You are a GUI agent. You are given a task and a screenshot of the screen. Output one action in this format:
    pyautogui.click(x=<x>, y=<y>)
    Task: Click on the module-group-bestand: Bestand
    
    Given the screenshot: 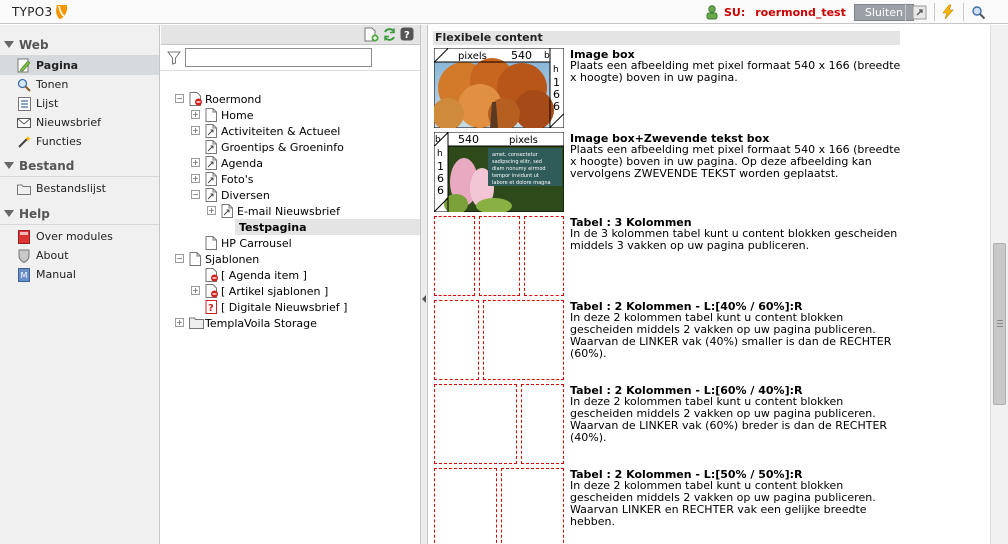 What is the action you would take?
    pyautogui.click(x=79, y=166)
    